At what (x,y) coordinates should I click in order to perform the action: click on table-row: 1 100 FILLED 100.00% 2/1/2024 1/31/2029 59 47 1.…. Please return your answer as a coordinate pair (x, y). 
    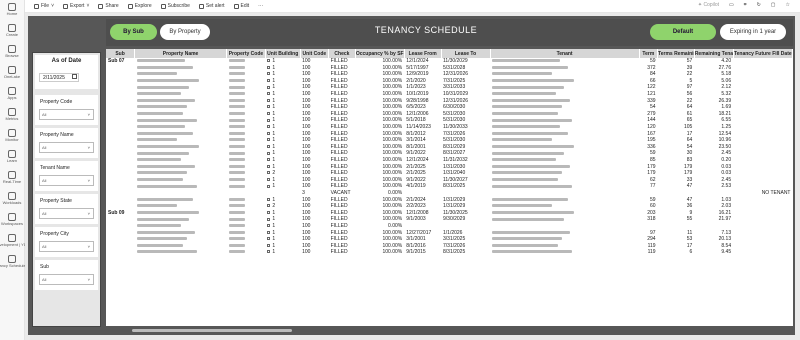
    Looking at the image, I should click on (449, 199).